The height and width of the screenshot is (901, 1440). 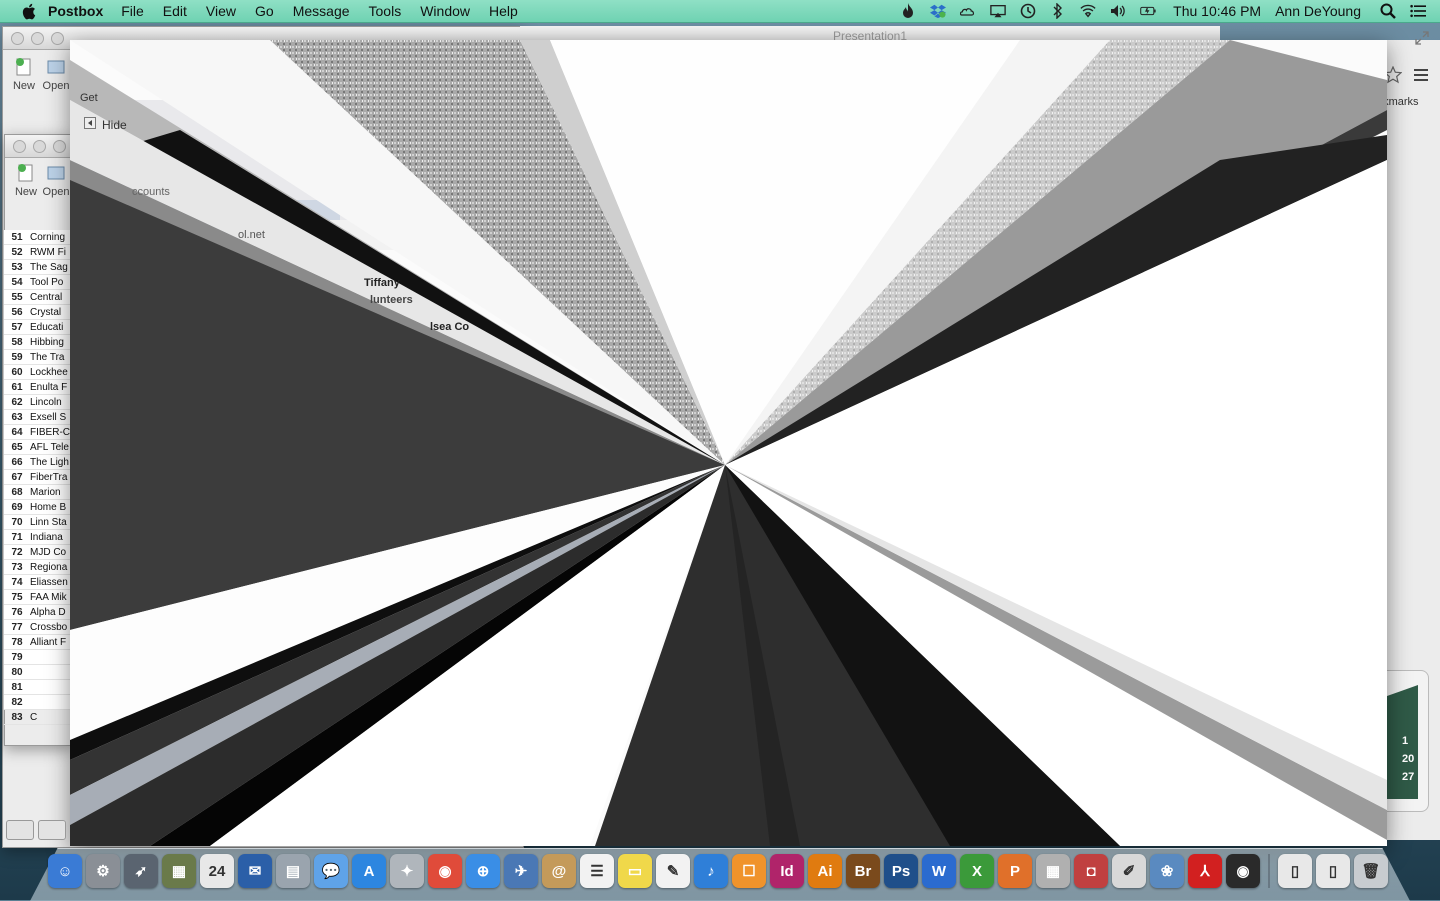 What do you see at coordinates (103, 871) in the screenshot?
I see `dock-system-preferences-icon: ⚙` at bounding box center [103, 871].